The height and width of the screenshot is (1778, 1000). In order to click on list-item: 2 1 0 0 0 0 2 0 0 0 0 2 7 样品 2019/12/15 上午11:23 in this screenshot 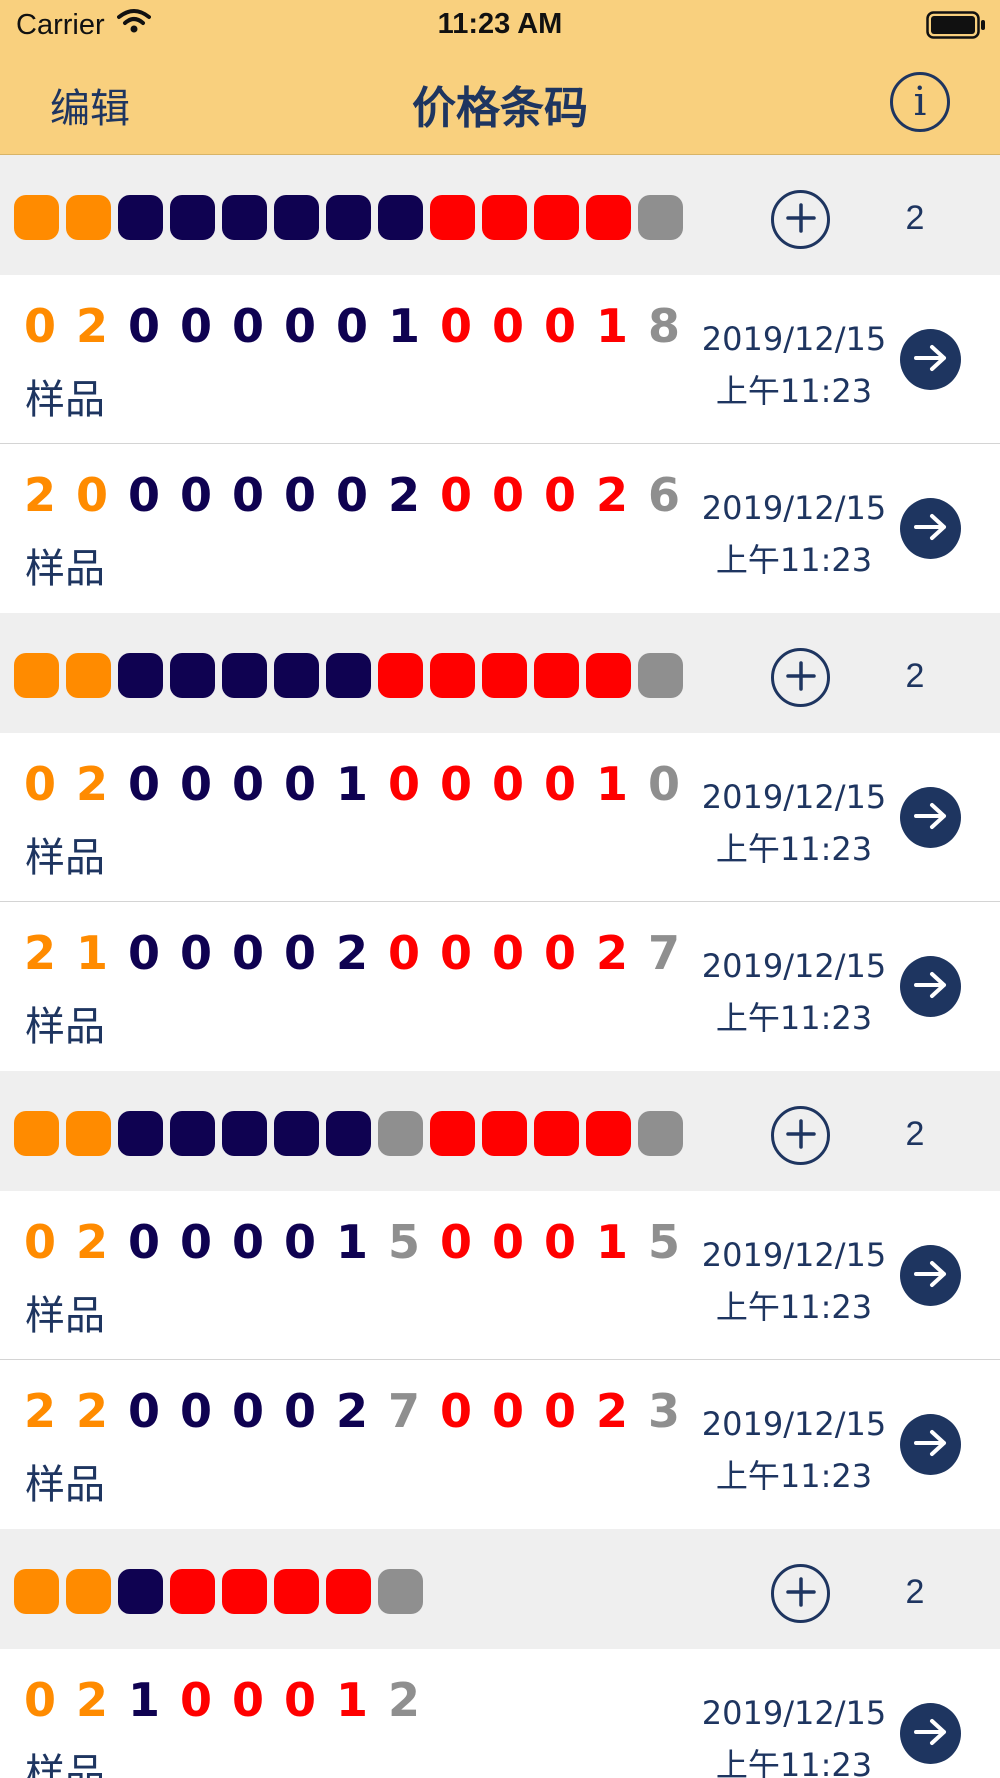, I will do `click(500, 986)`.